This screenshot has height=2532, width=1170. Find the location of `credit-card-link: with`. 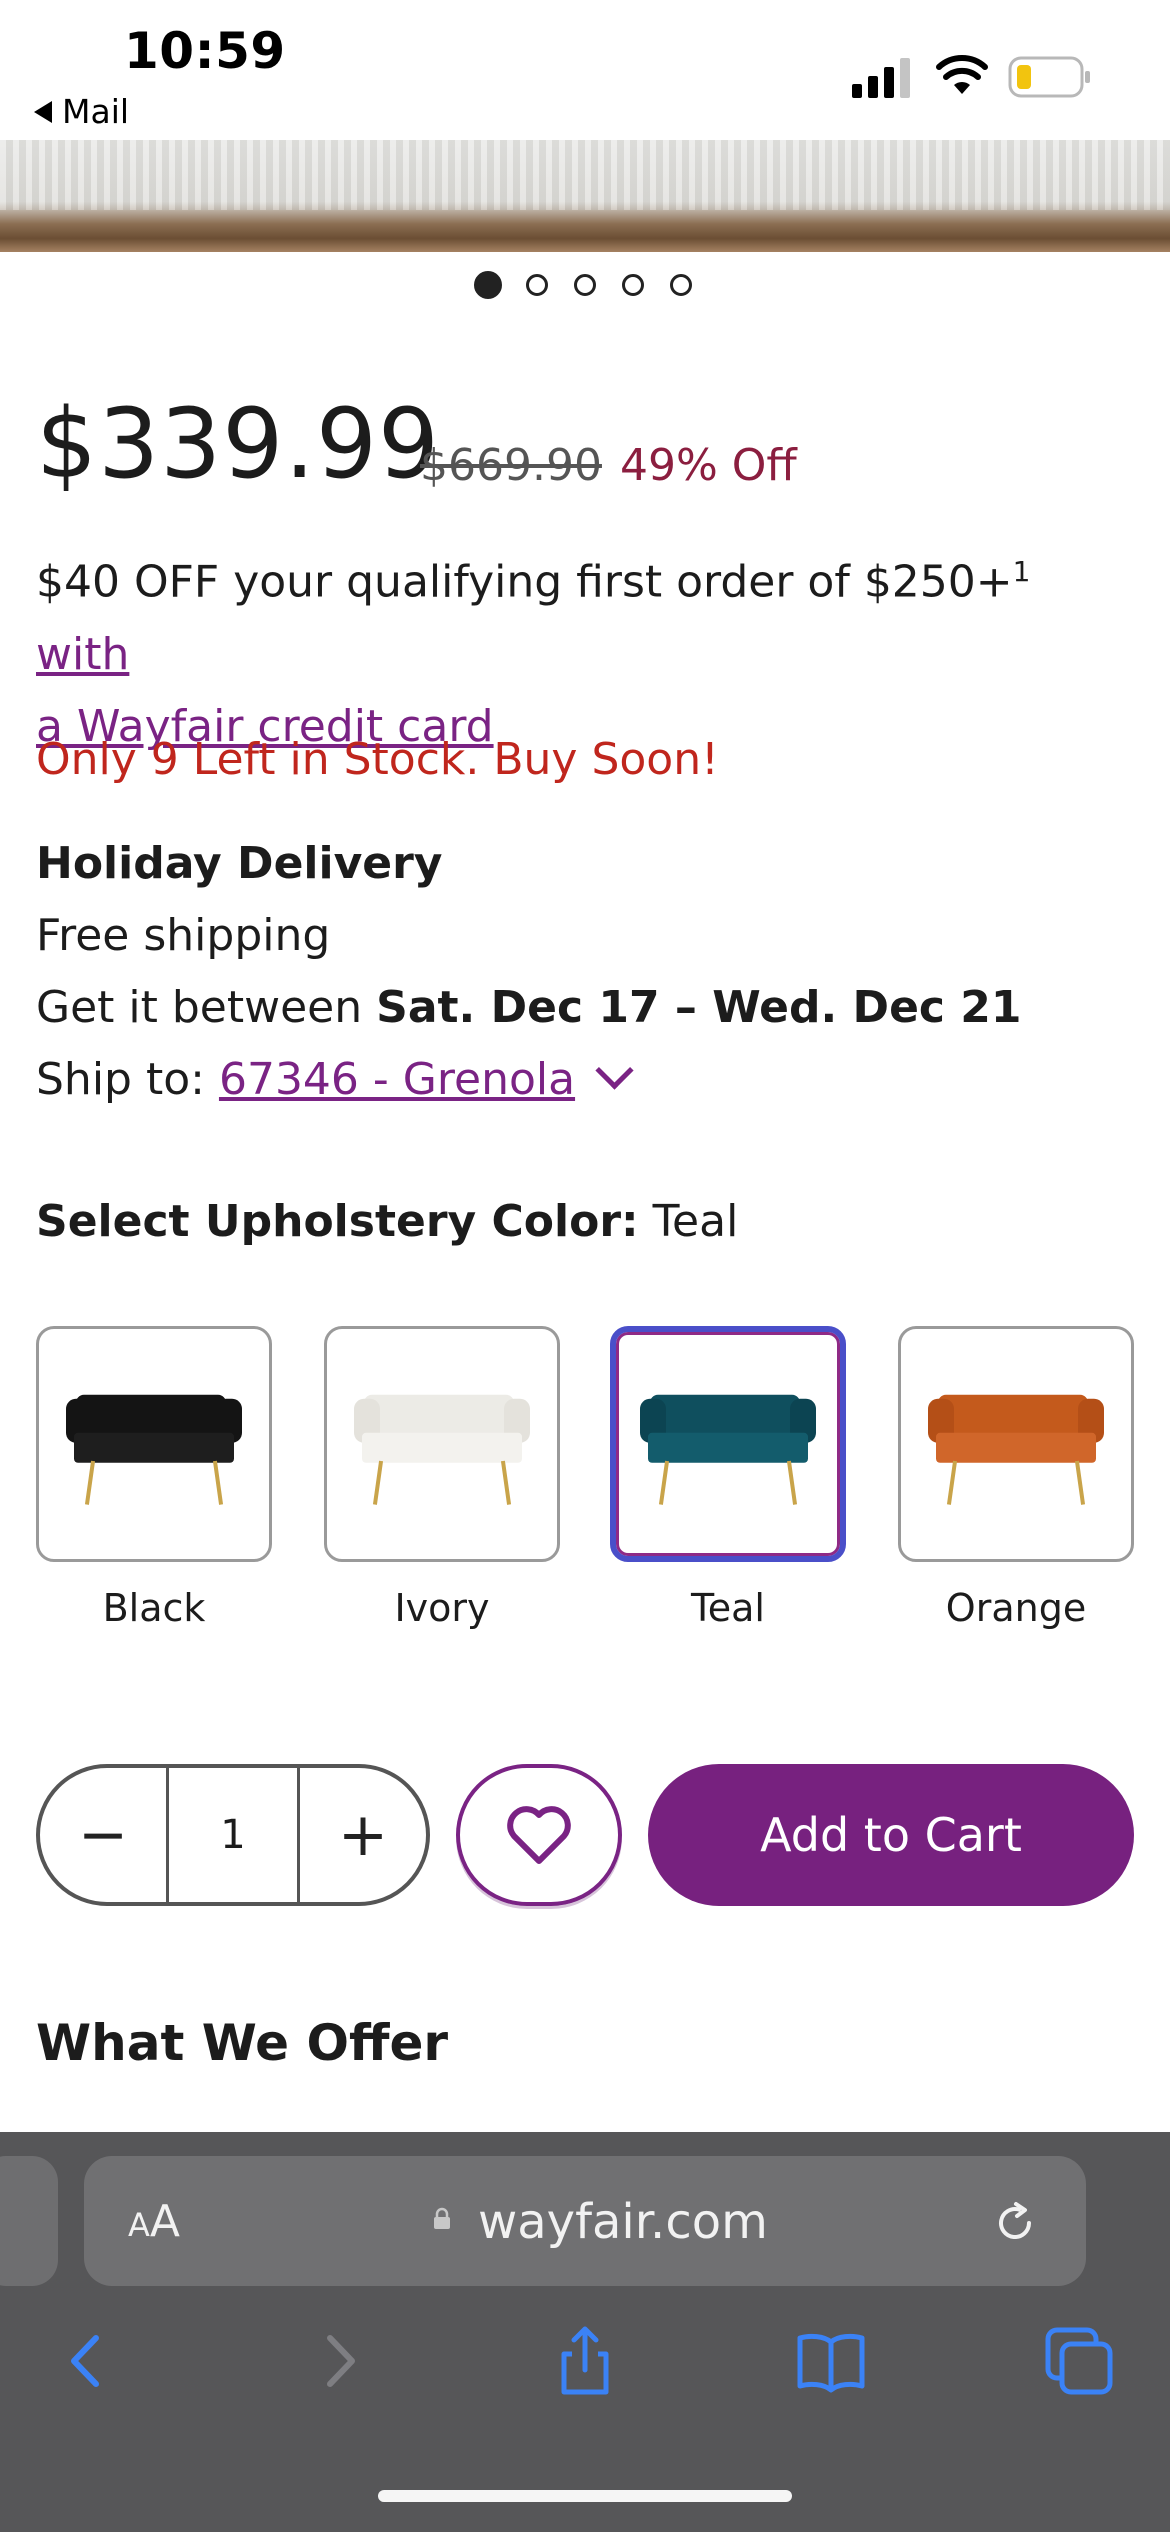

credit-card-link: with is located at coordinates (82, 654).